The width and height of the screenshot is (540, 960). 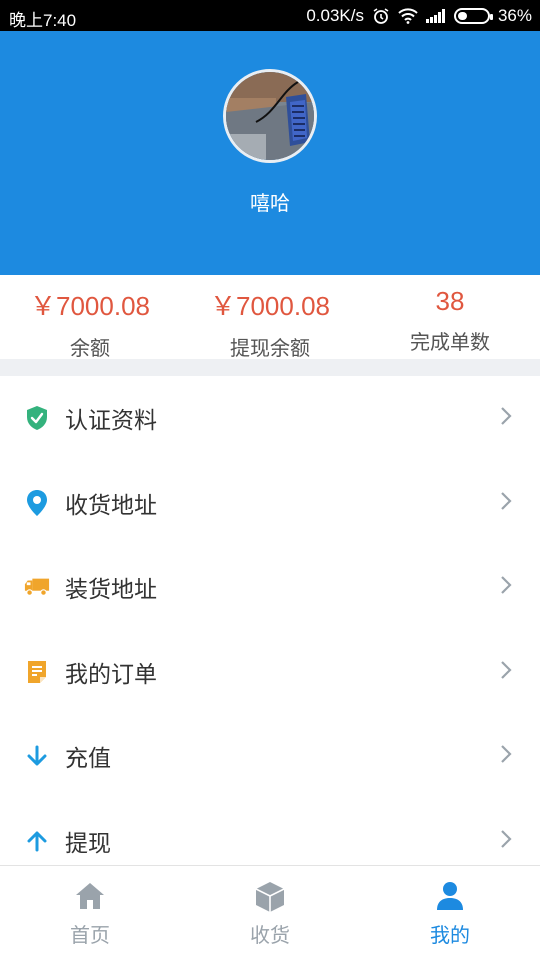 I want to click on status-icons: 0.03K/s 36%, so click(x=419, y=16).